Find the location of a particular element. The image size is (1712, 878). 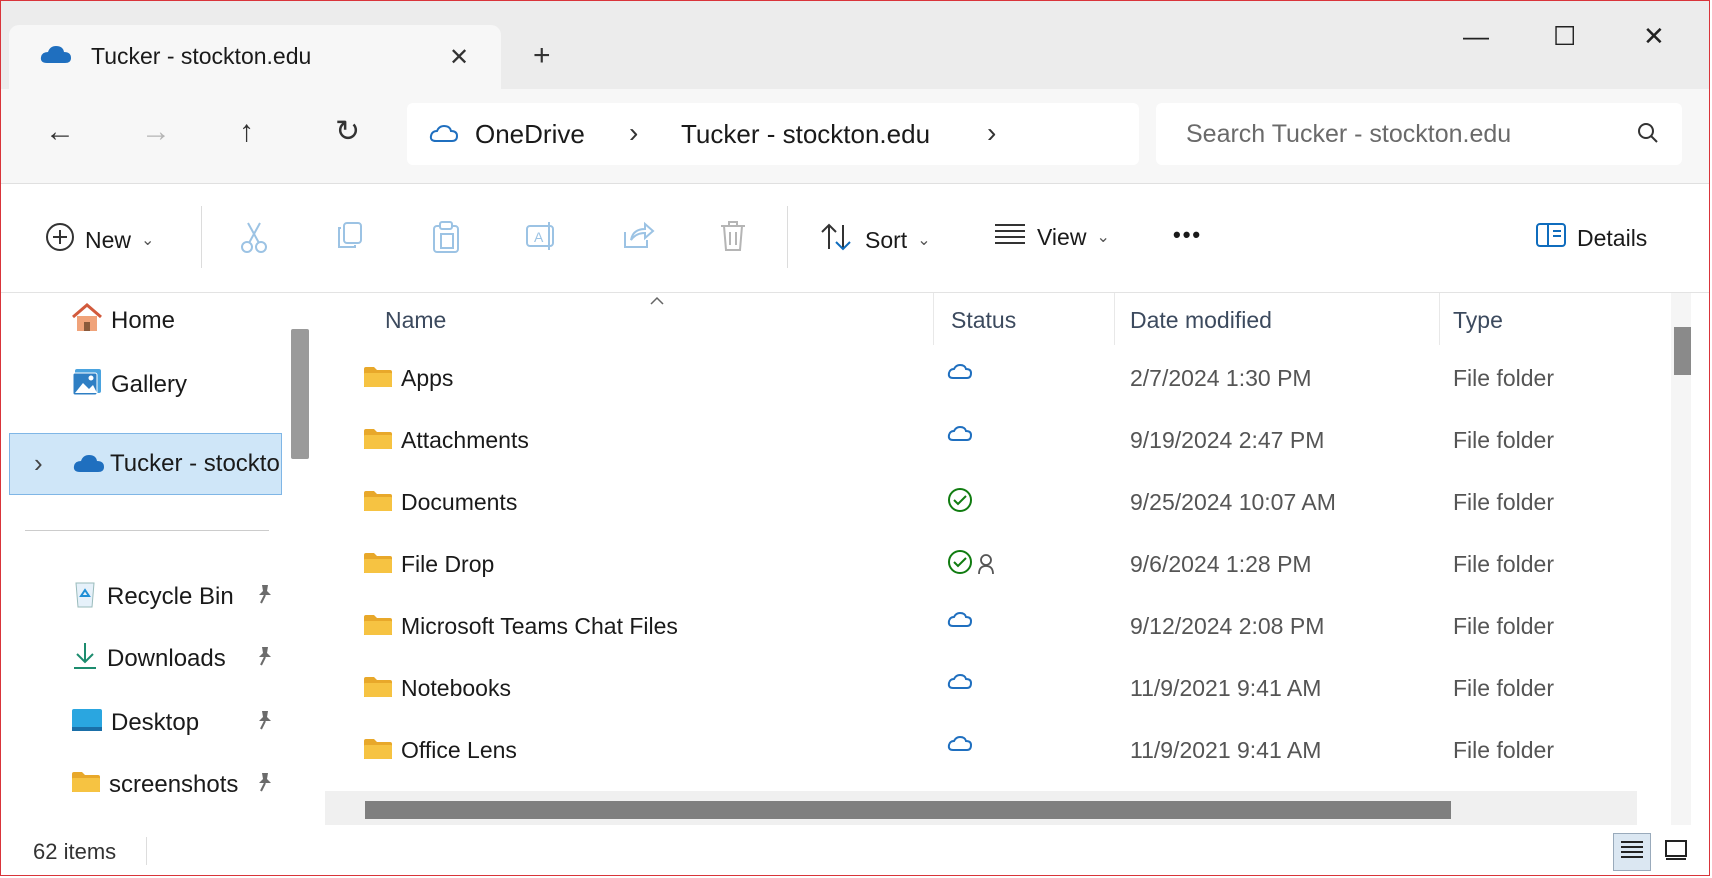

search-input: Search Tucker - stockton.edu is located at coordinates (1348, 134).